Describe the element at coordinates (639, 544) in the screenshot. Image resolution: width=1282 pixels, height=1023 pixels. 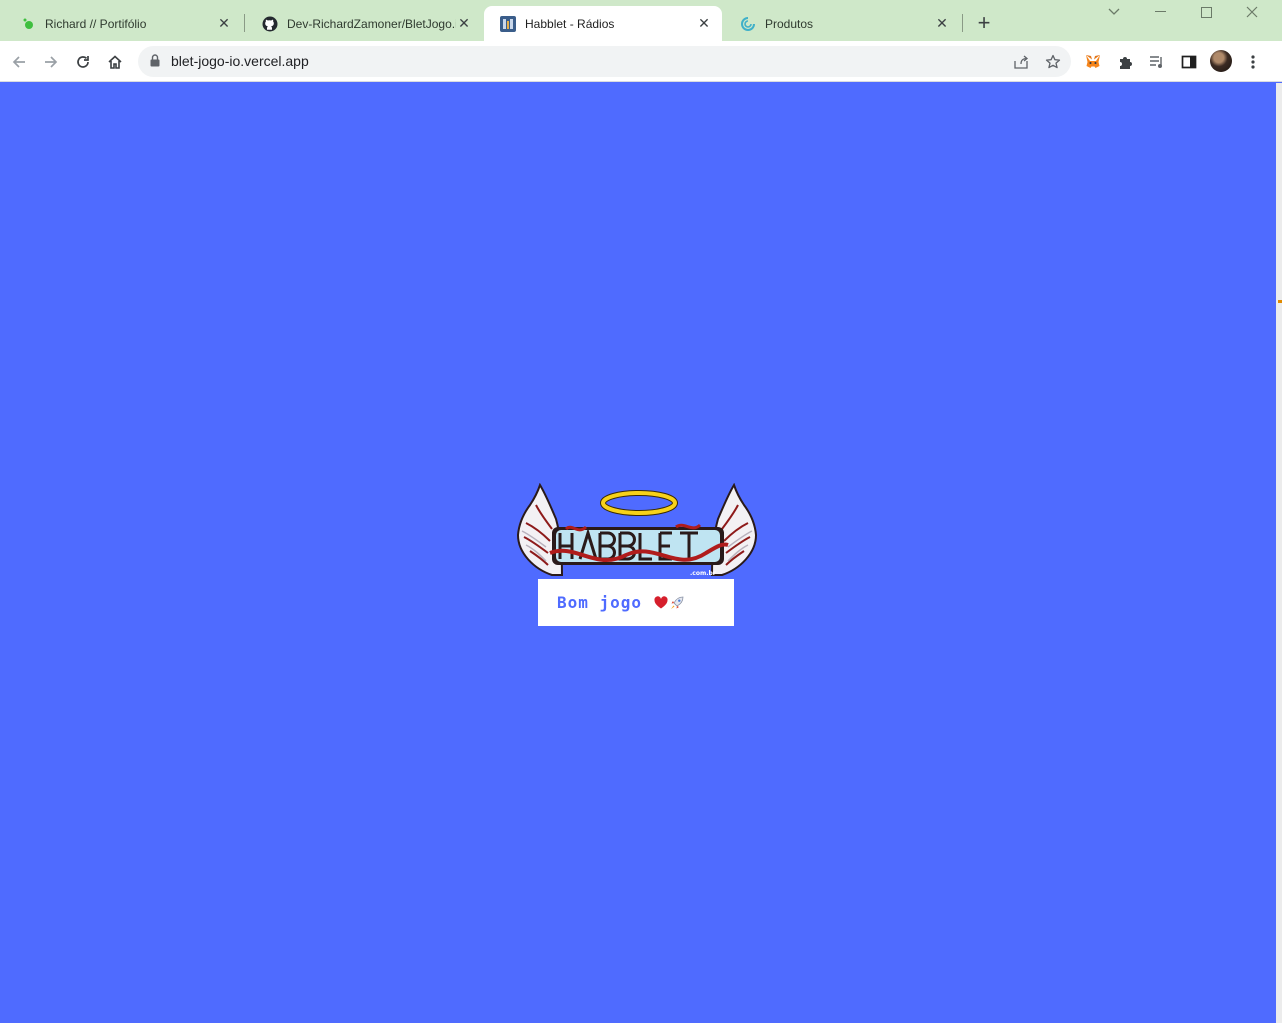
I see `habblet-graffiti-wordmark` at that location.